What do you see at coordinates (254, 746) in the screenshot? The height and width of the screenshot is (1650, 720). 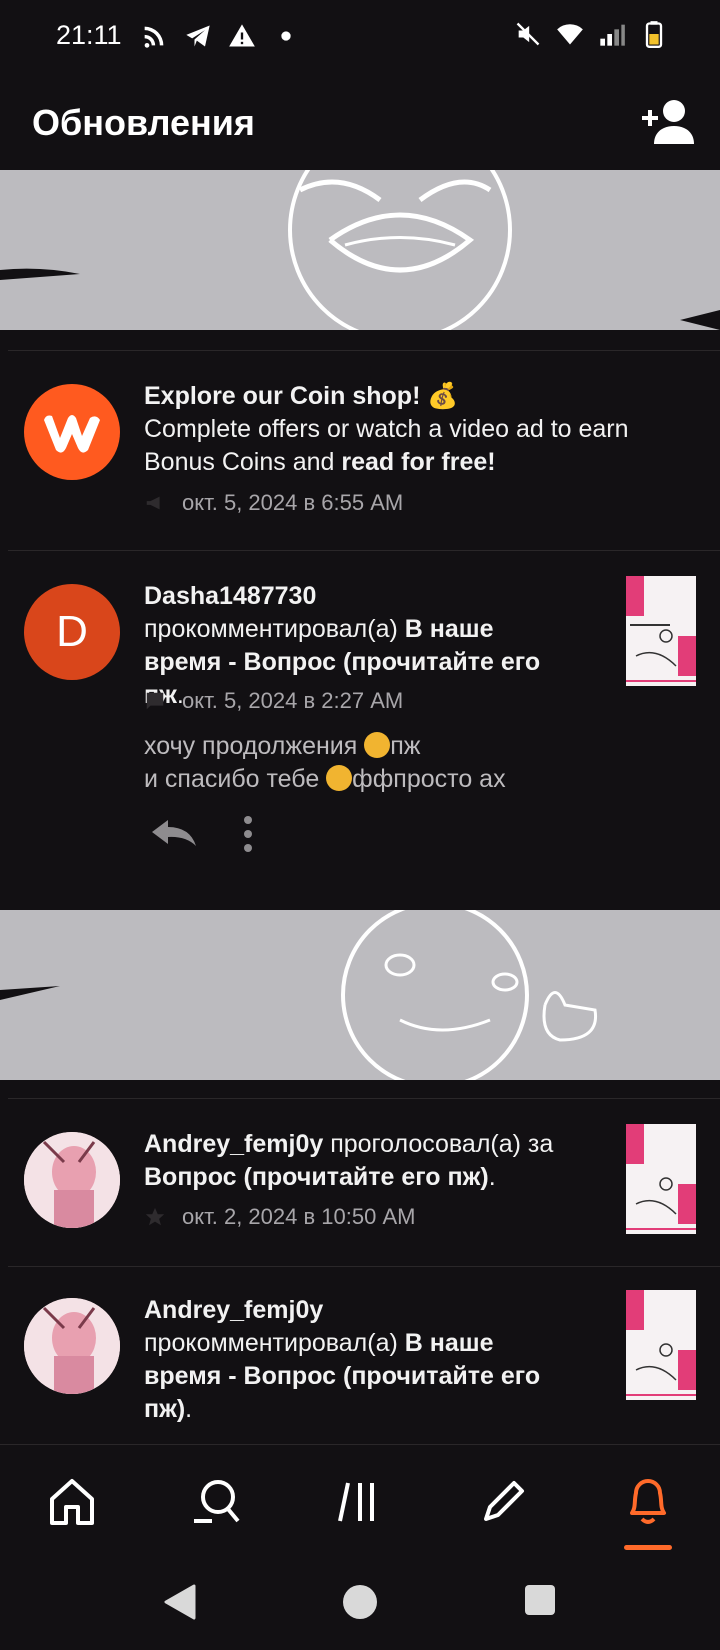 I see `comment-line: хочу продолжения` at bounding box center [254, 746].